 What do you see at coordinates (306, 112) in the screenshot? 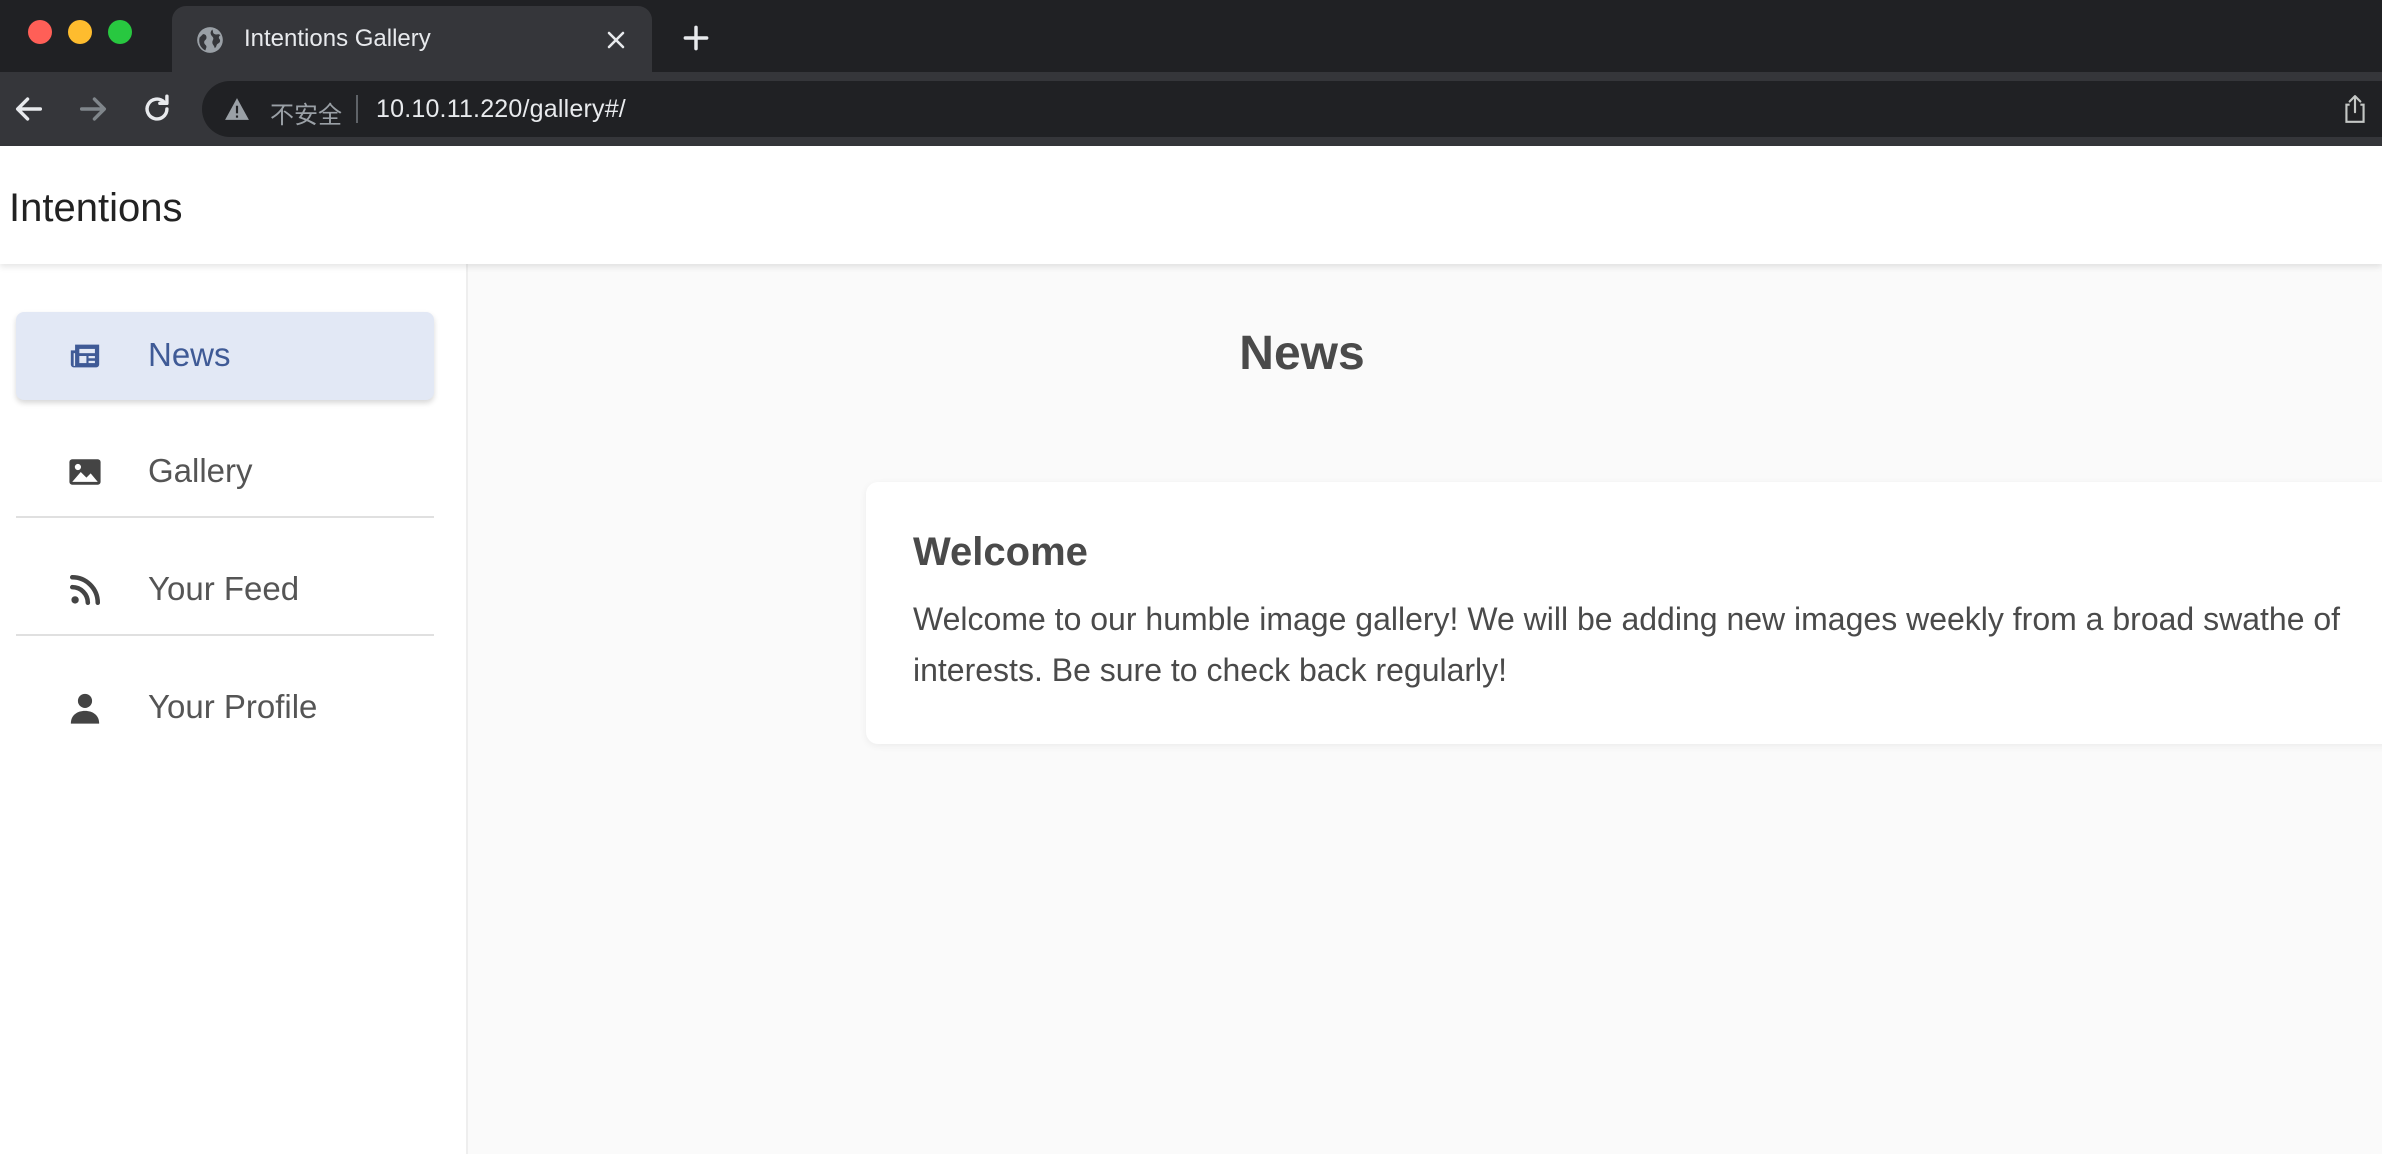
I see `security-label: 不安全` at bounding box center [306, 112].